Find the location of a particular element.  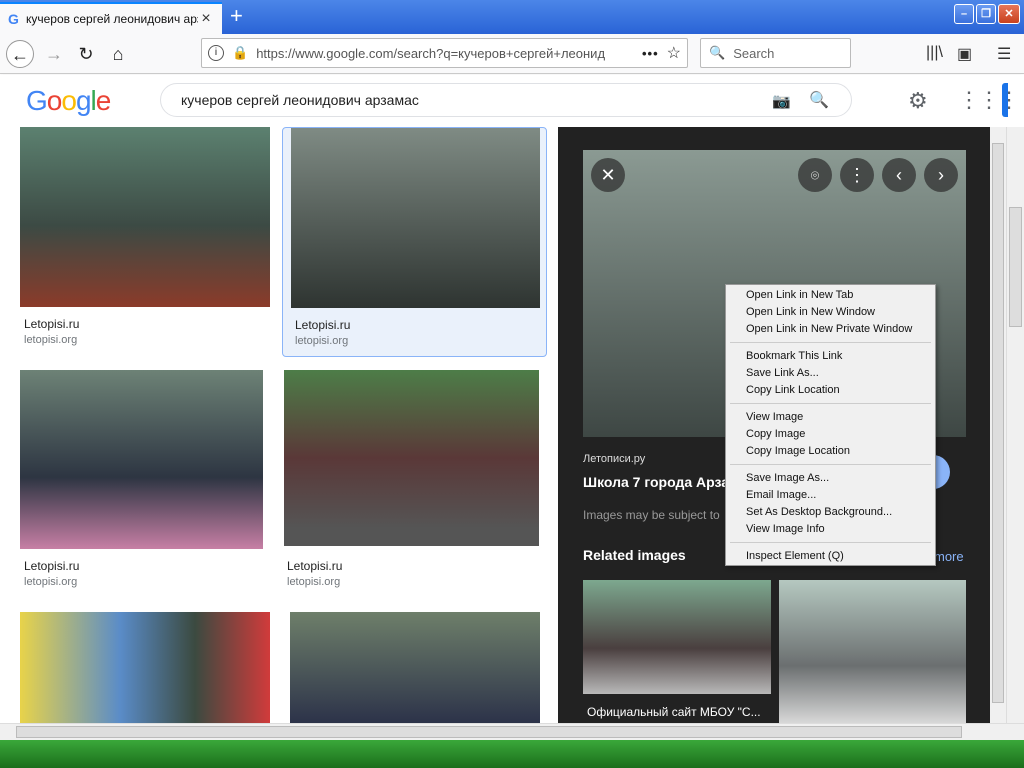

menu-item-open-private-window: Open Link in New Private Window is located at coordinates (829, 329).